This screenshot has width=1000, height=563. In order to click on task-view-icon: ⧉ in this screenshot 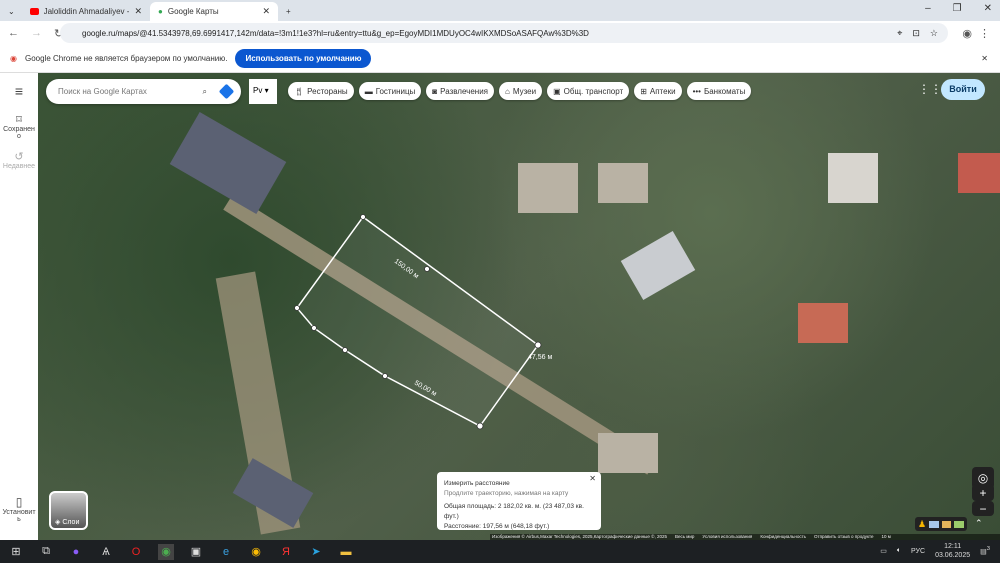, I will do `click(46, 552)`.